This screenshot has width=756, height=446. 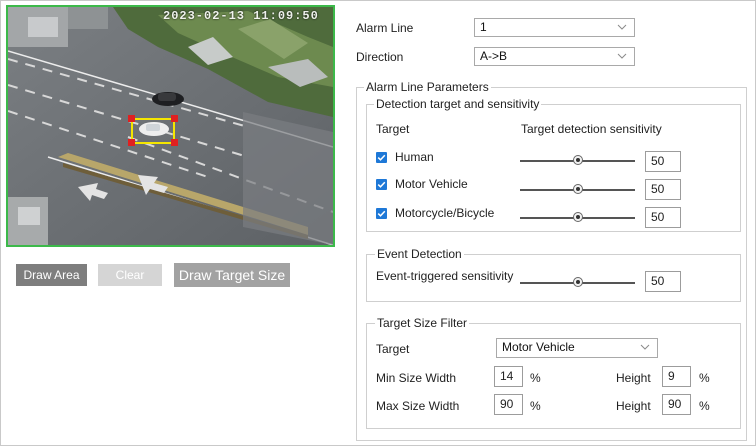 I want to click on min-width-unit: %, so click(x=535, y=378).